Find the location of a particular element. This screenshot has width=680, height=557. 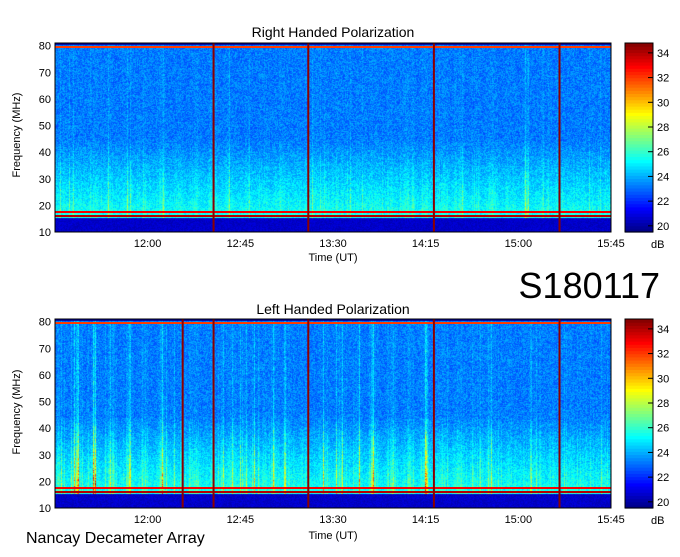

right-panel-ylabel: Frequency (MHz) is located at coordinates (17, 135).